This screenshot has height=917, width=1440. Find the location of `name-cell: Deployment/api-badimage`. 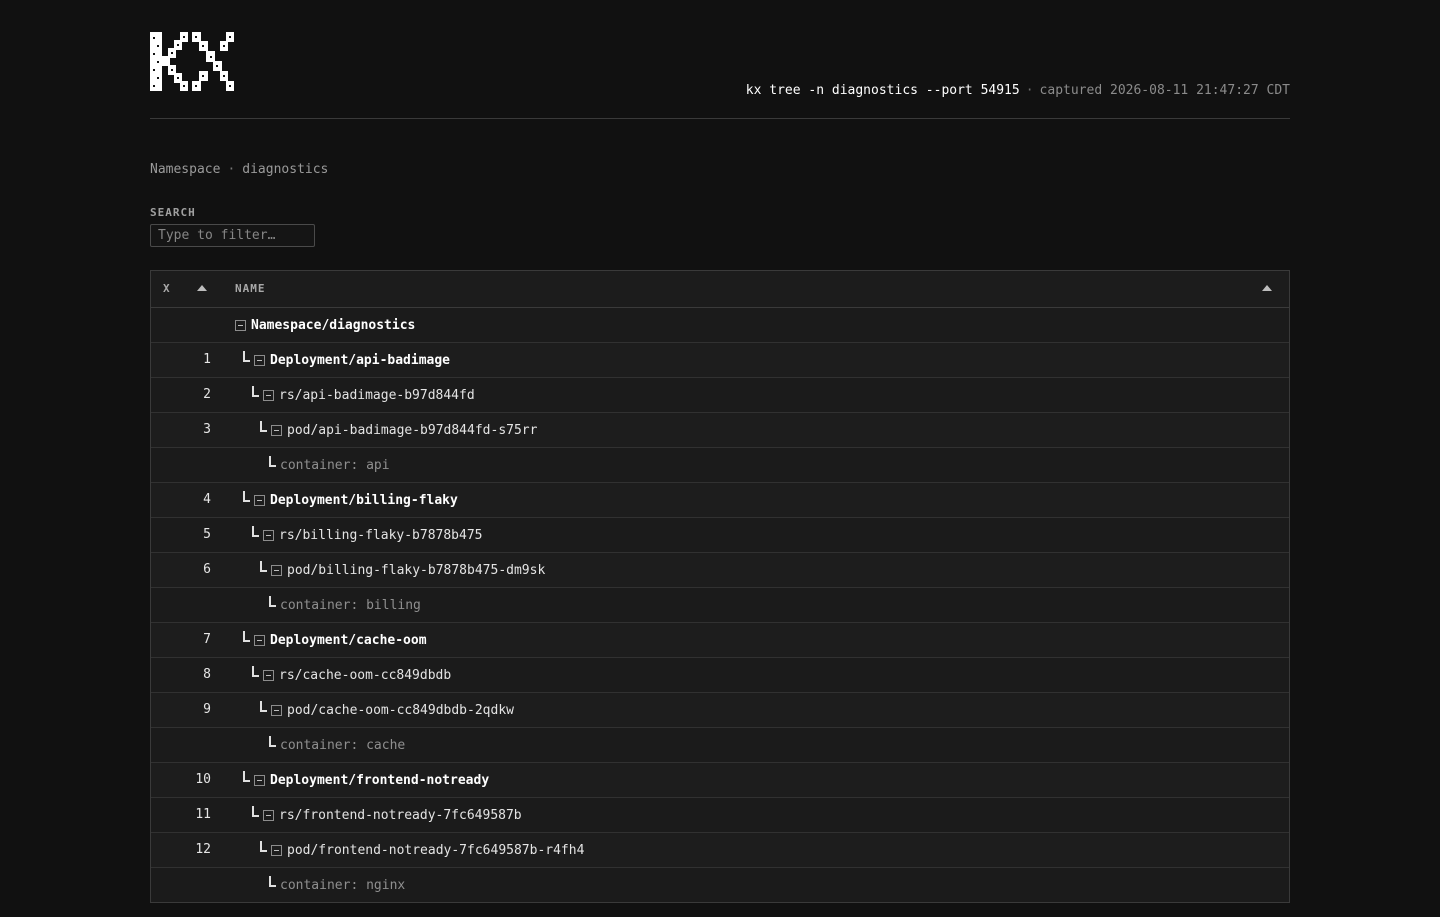

name-cell: Deployment/api-badimage is located at coordinates (346, 360).